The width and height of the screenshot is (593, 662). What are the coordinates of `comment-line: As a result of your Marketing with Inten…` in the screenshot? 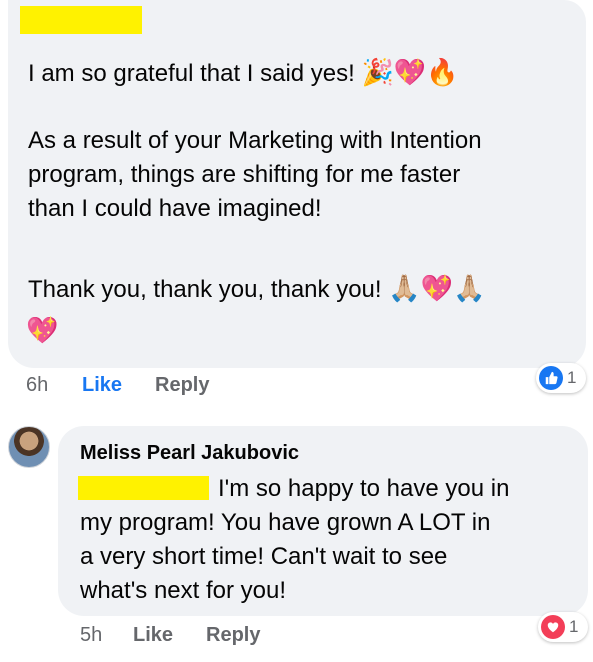 It's located at (255, 140).